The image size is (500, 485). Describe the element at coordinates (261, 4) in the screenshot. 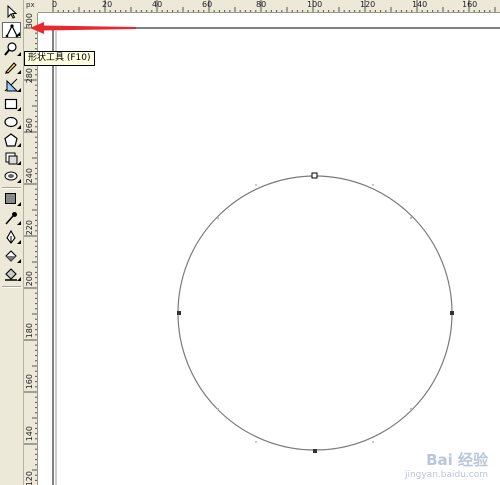

I see `h-tick-label: 80` at that location.